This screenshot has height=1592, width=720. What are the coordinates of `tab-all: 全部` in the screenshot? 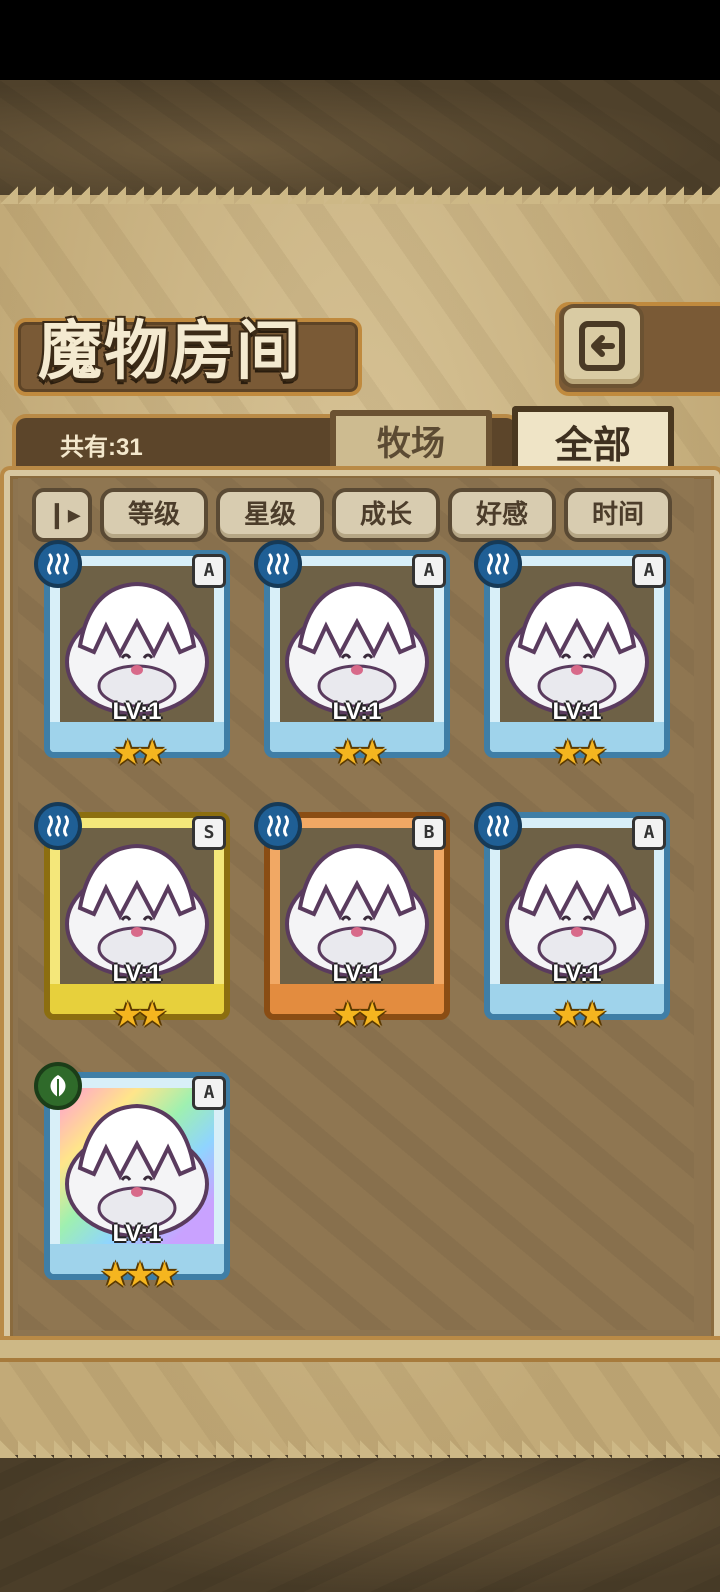 It's located at (593, 442).